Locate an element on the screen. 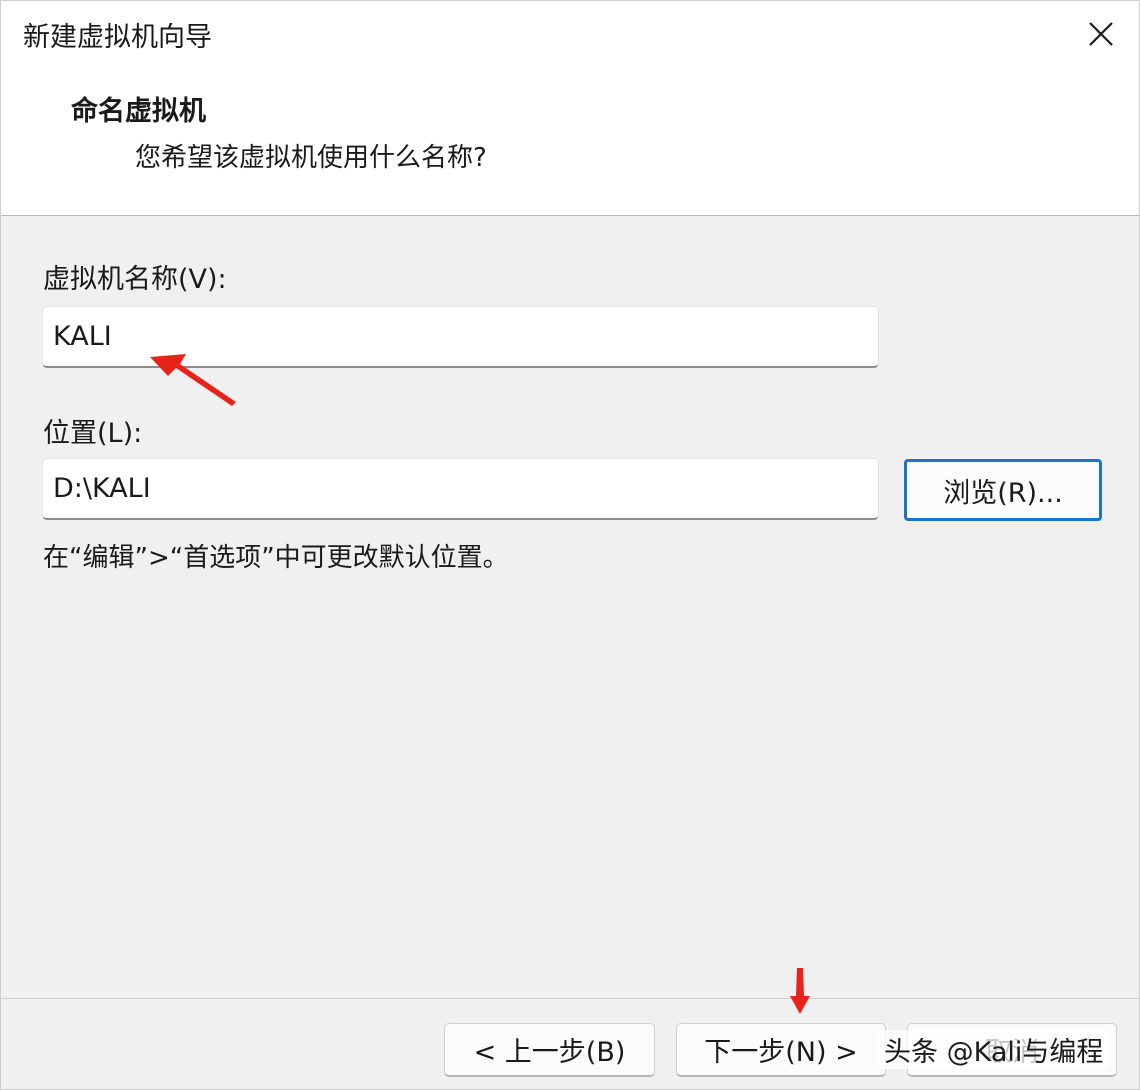 The height and width of the screenshot is (1090, 1140). window-title: 新建虚拟机向导 is located at coordinates (117, 37).